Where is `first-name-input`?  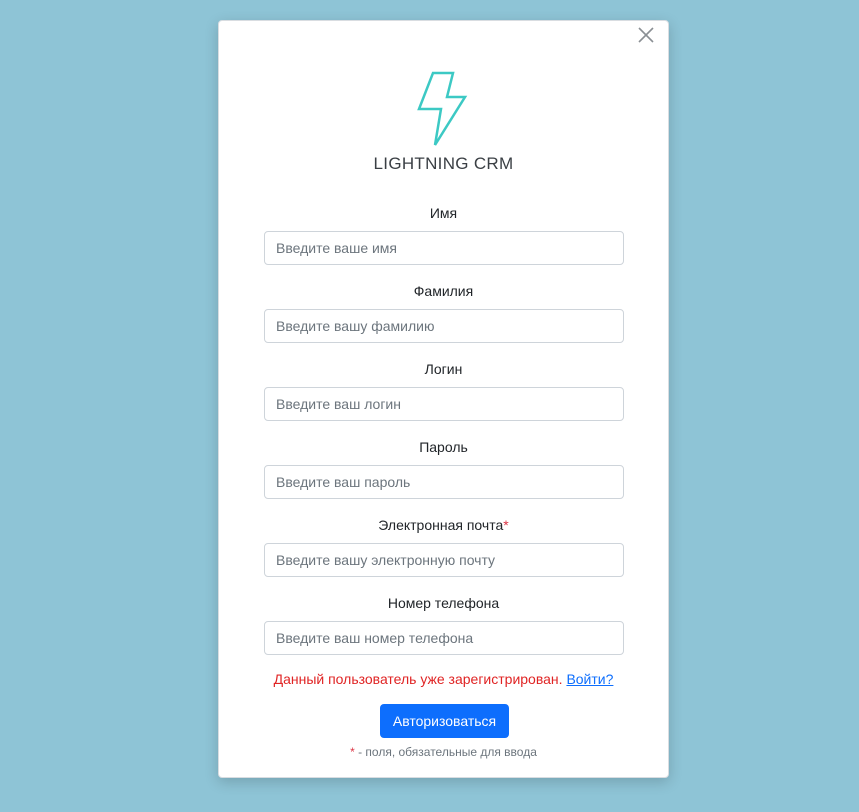 first-name-input is located at coordinates (444, 248).